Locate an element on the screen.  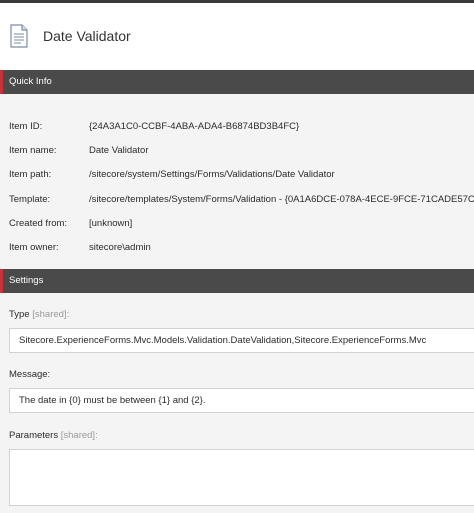
info-row-item-name: Item name: Date Validator is located at coordinates (239, 152).